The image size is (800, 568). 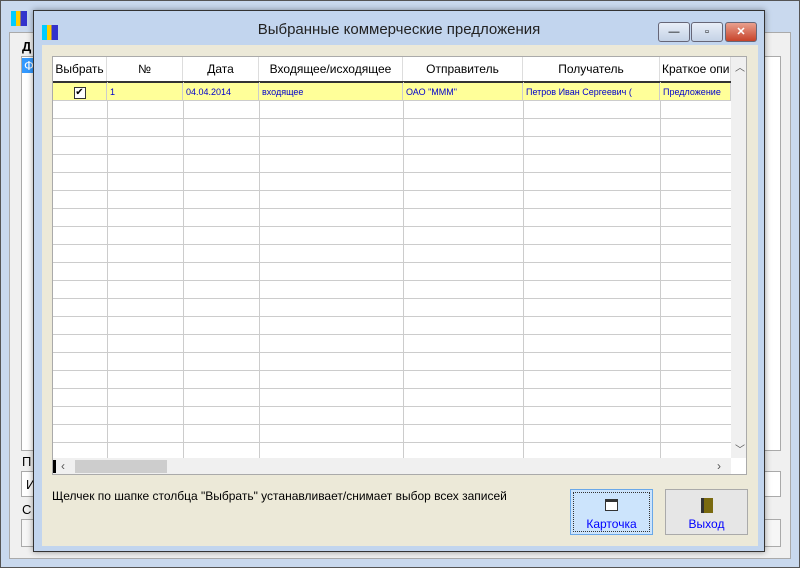 I want to click on cell-summary: Предложение, so click(x=695, y=92).